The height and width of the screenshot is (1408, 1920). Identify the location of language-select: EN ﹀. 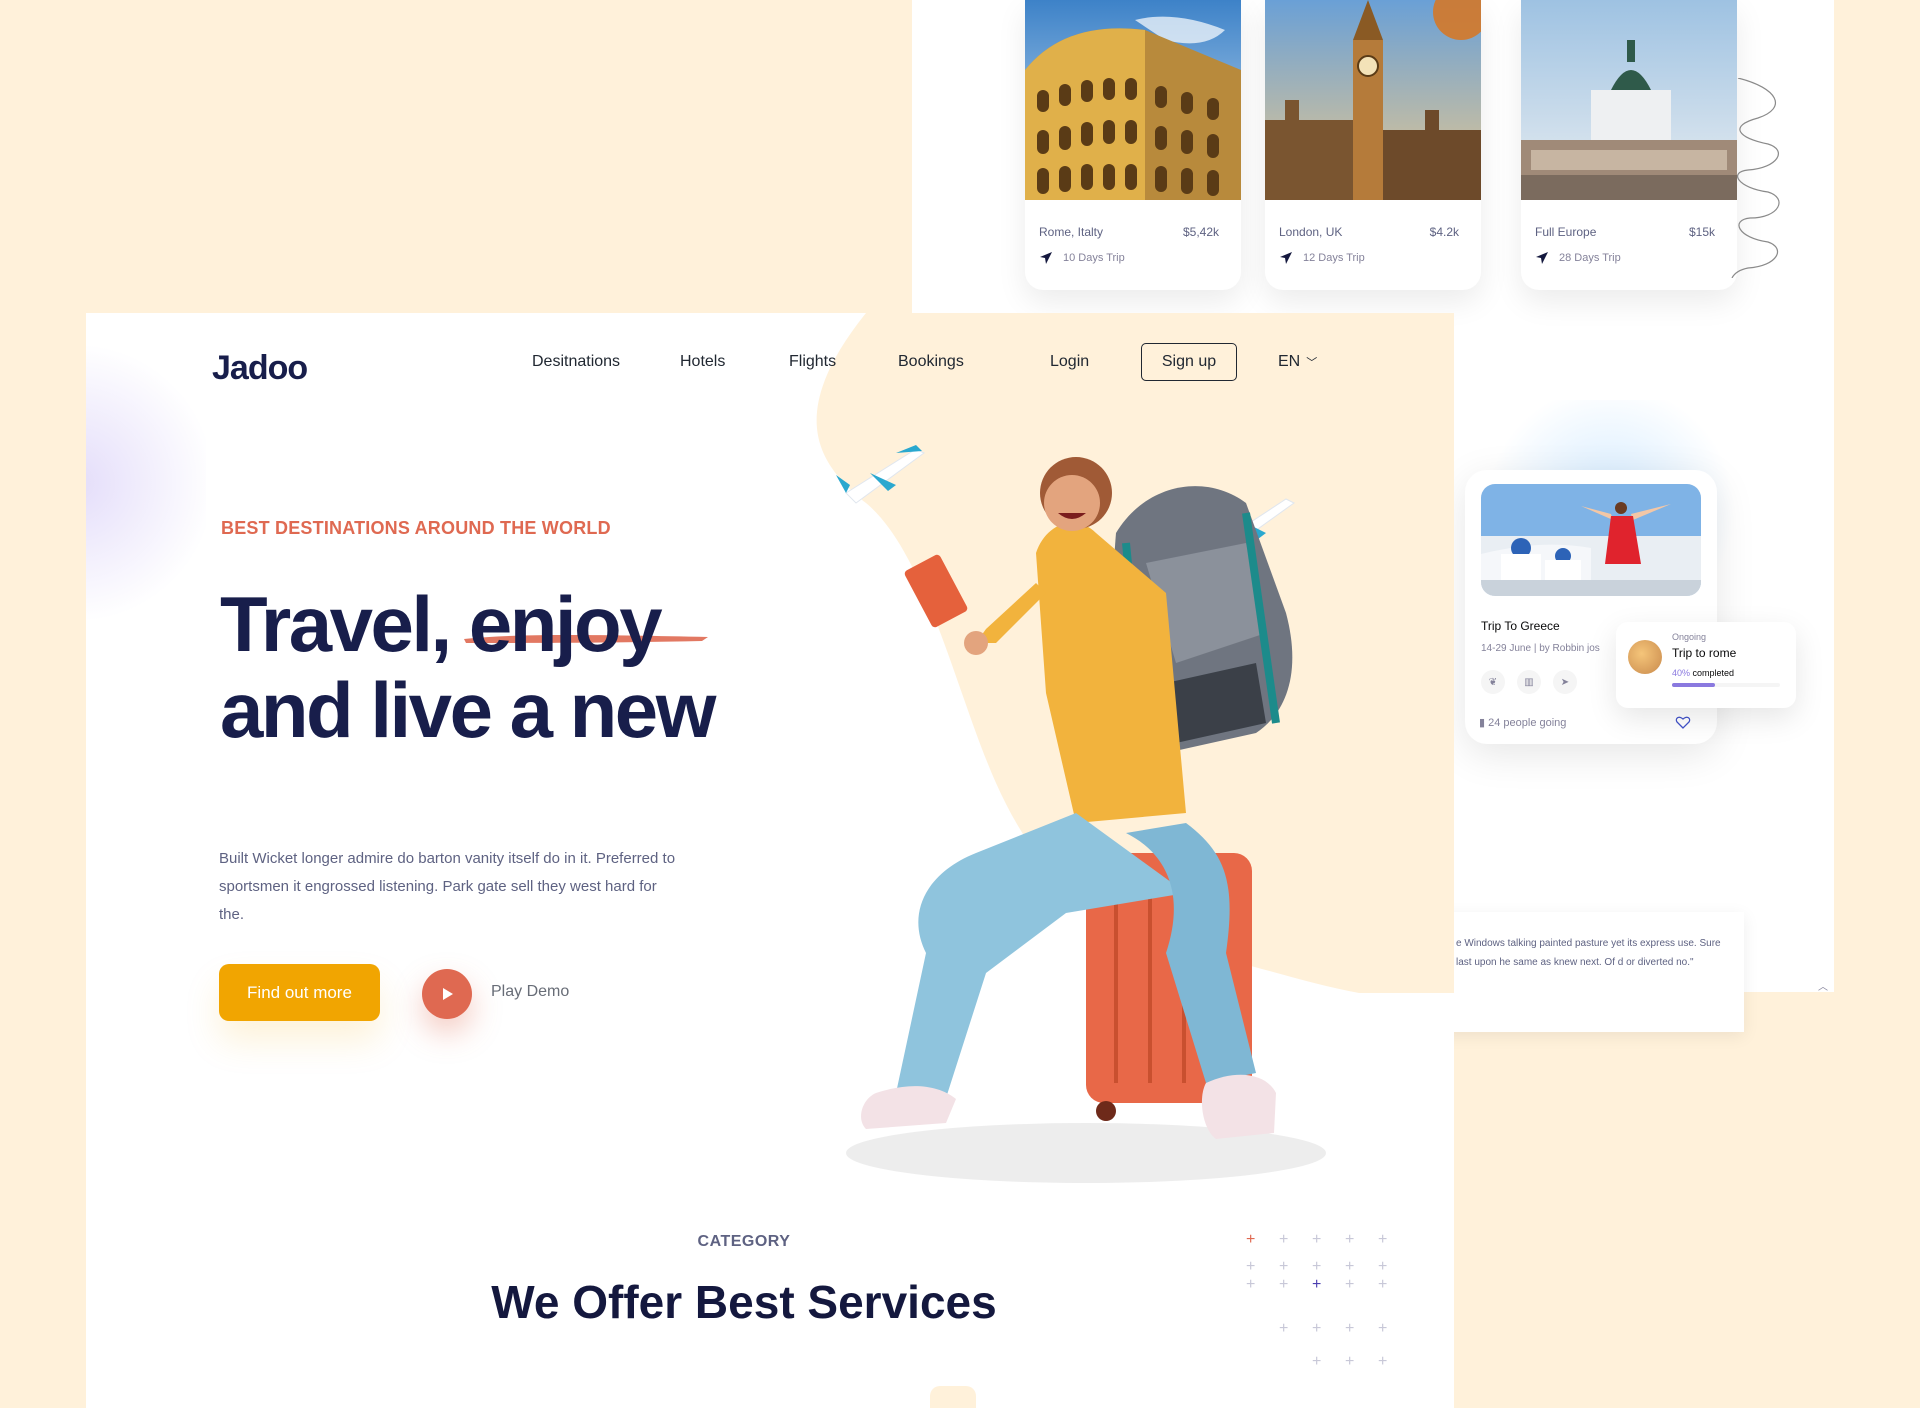
(1297, 362).